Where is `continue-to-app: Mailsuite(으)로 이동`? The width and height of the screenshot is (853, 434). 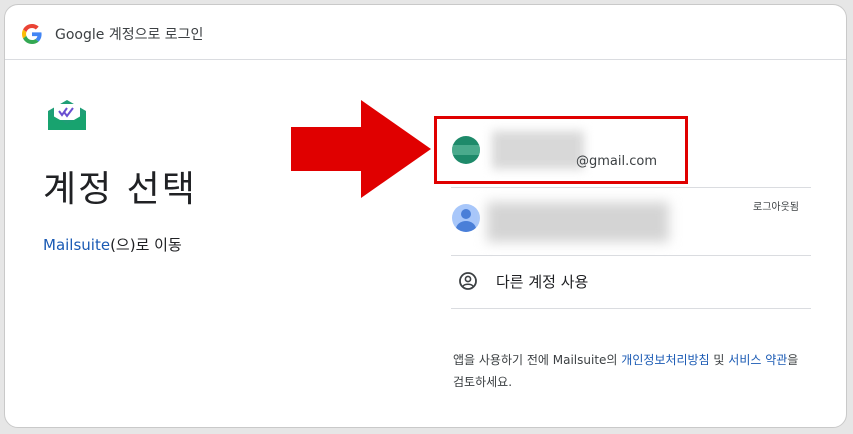
continue-to-app: Mailsuite(으)로 이동 is located at coordinates (112, 244).